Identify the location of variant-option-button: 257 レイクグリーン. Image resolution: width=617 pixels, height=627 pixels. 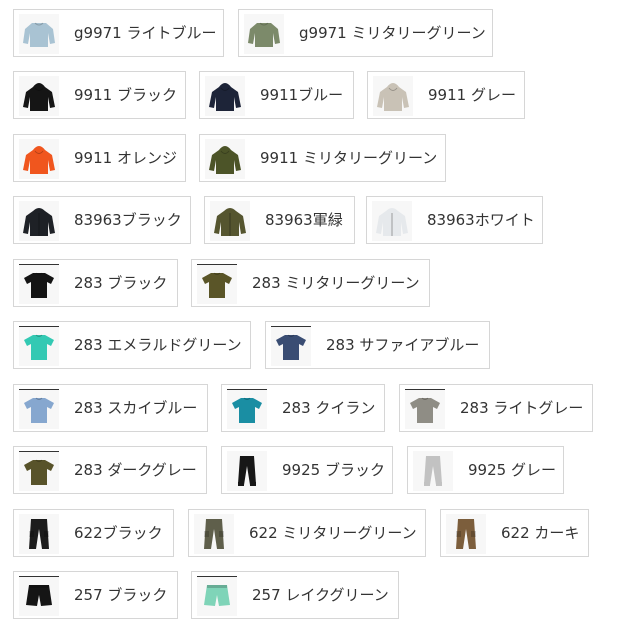
(295, 595).